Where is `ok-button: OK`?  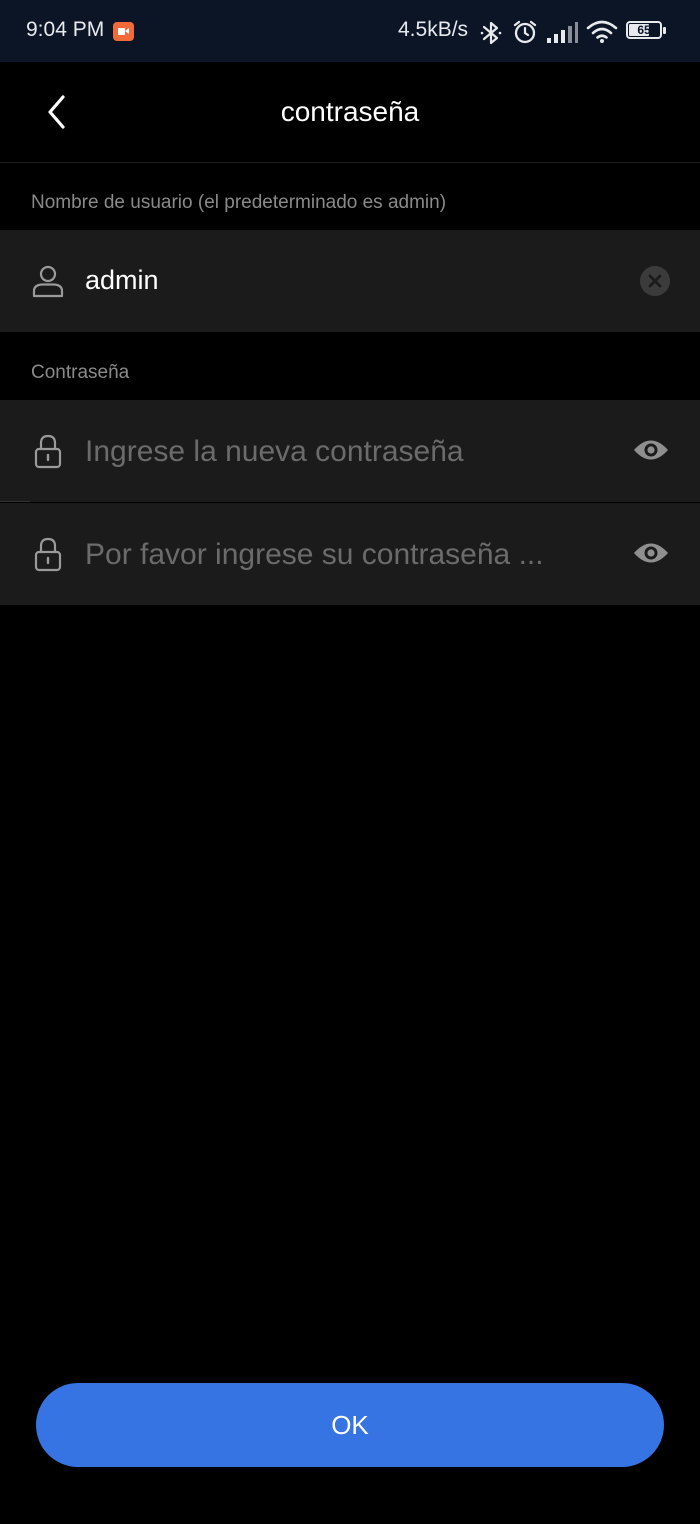 ok-button: OK is located at coordinates (350, 1425).